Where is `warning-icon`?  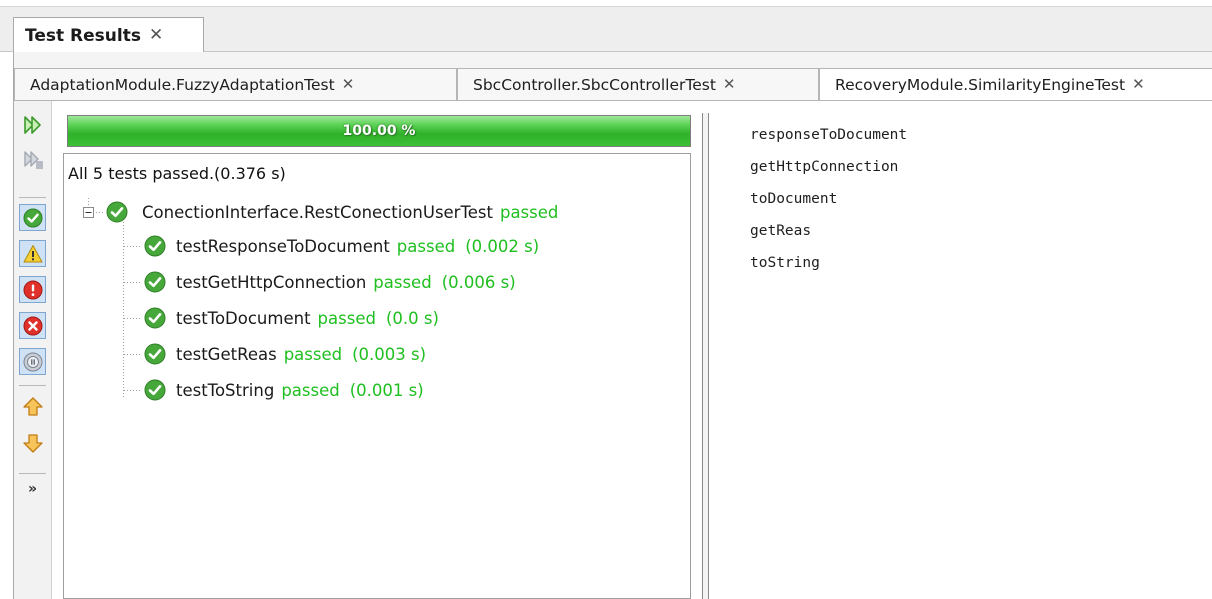
warning-icon is located at coordinates (32, 253).